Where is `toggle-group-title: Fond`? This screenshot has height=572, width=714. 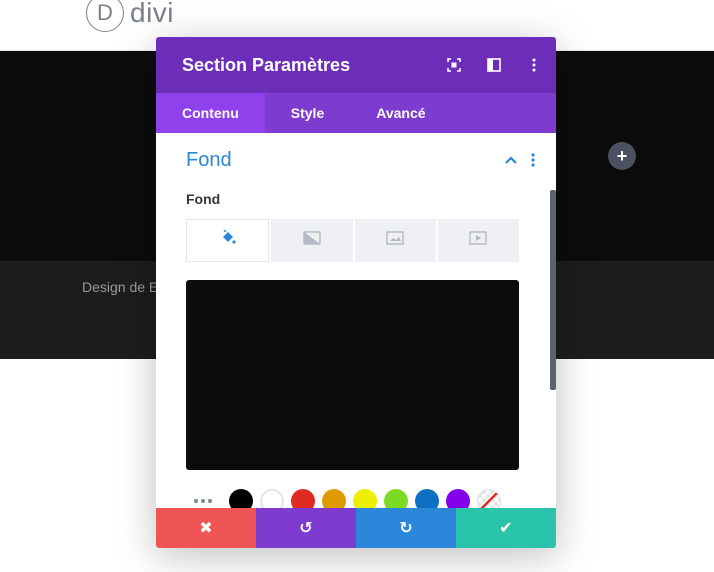
toggle-group-title: Fond is located at coordinates (209, 160).